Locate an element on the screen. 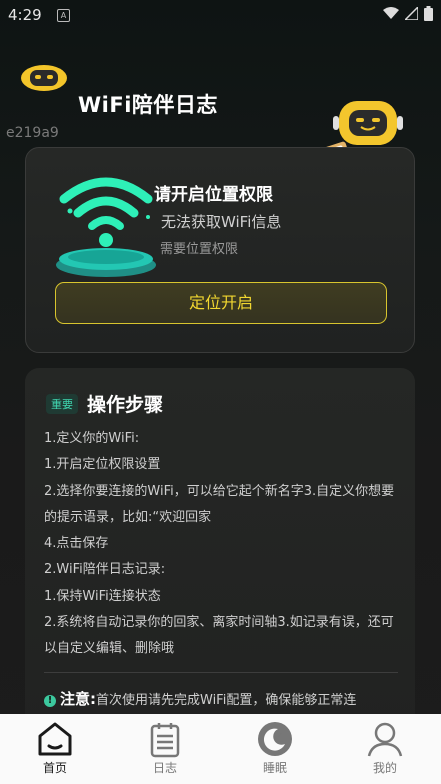  permission-subtitle: 无法获取WiFi信息 is located at coordinates (221, 222).